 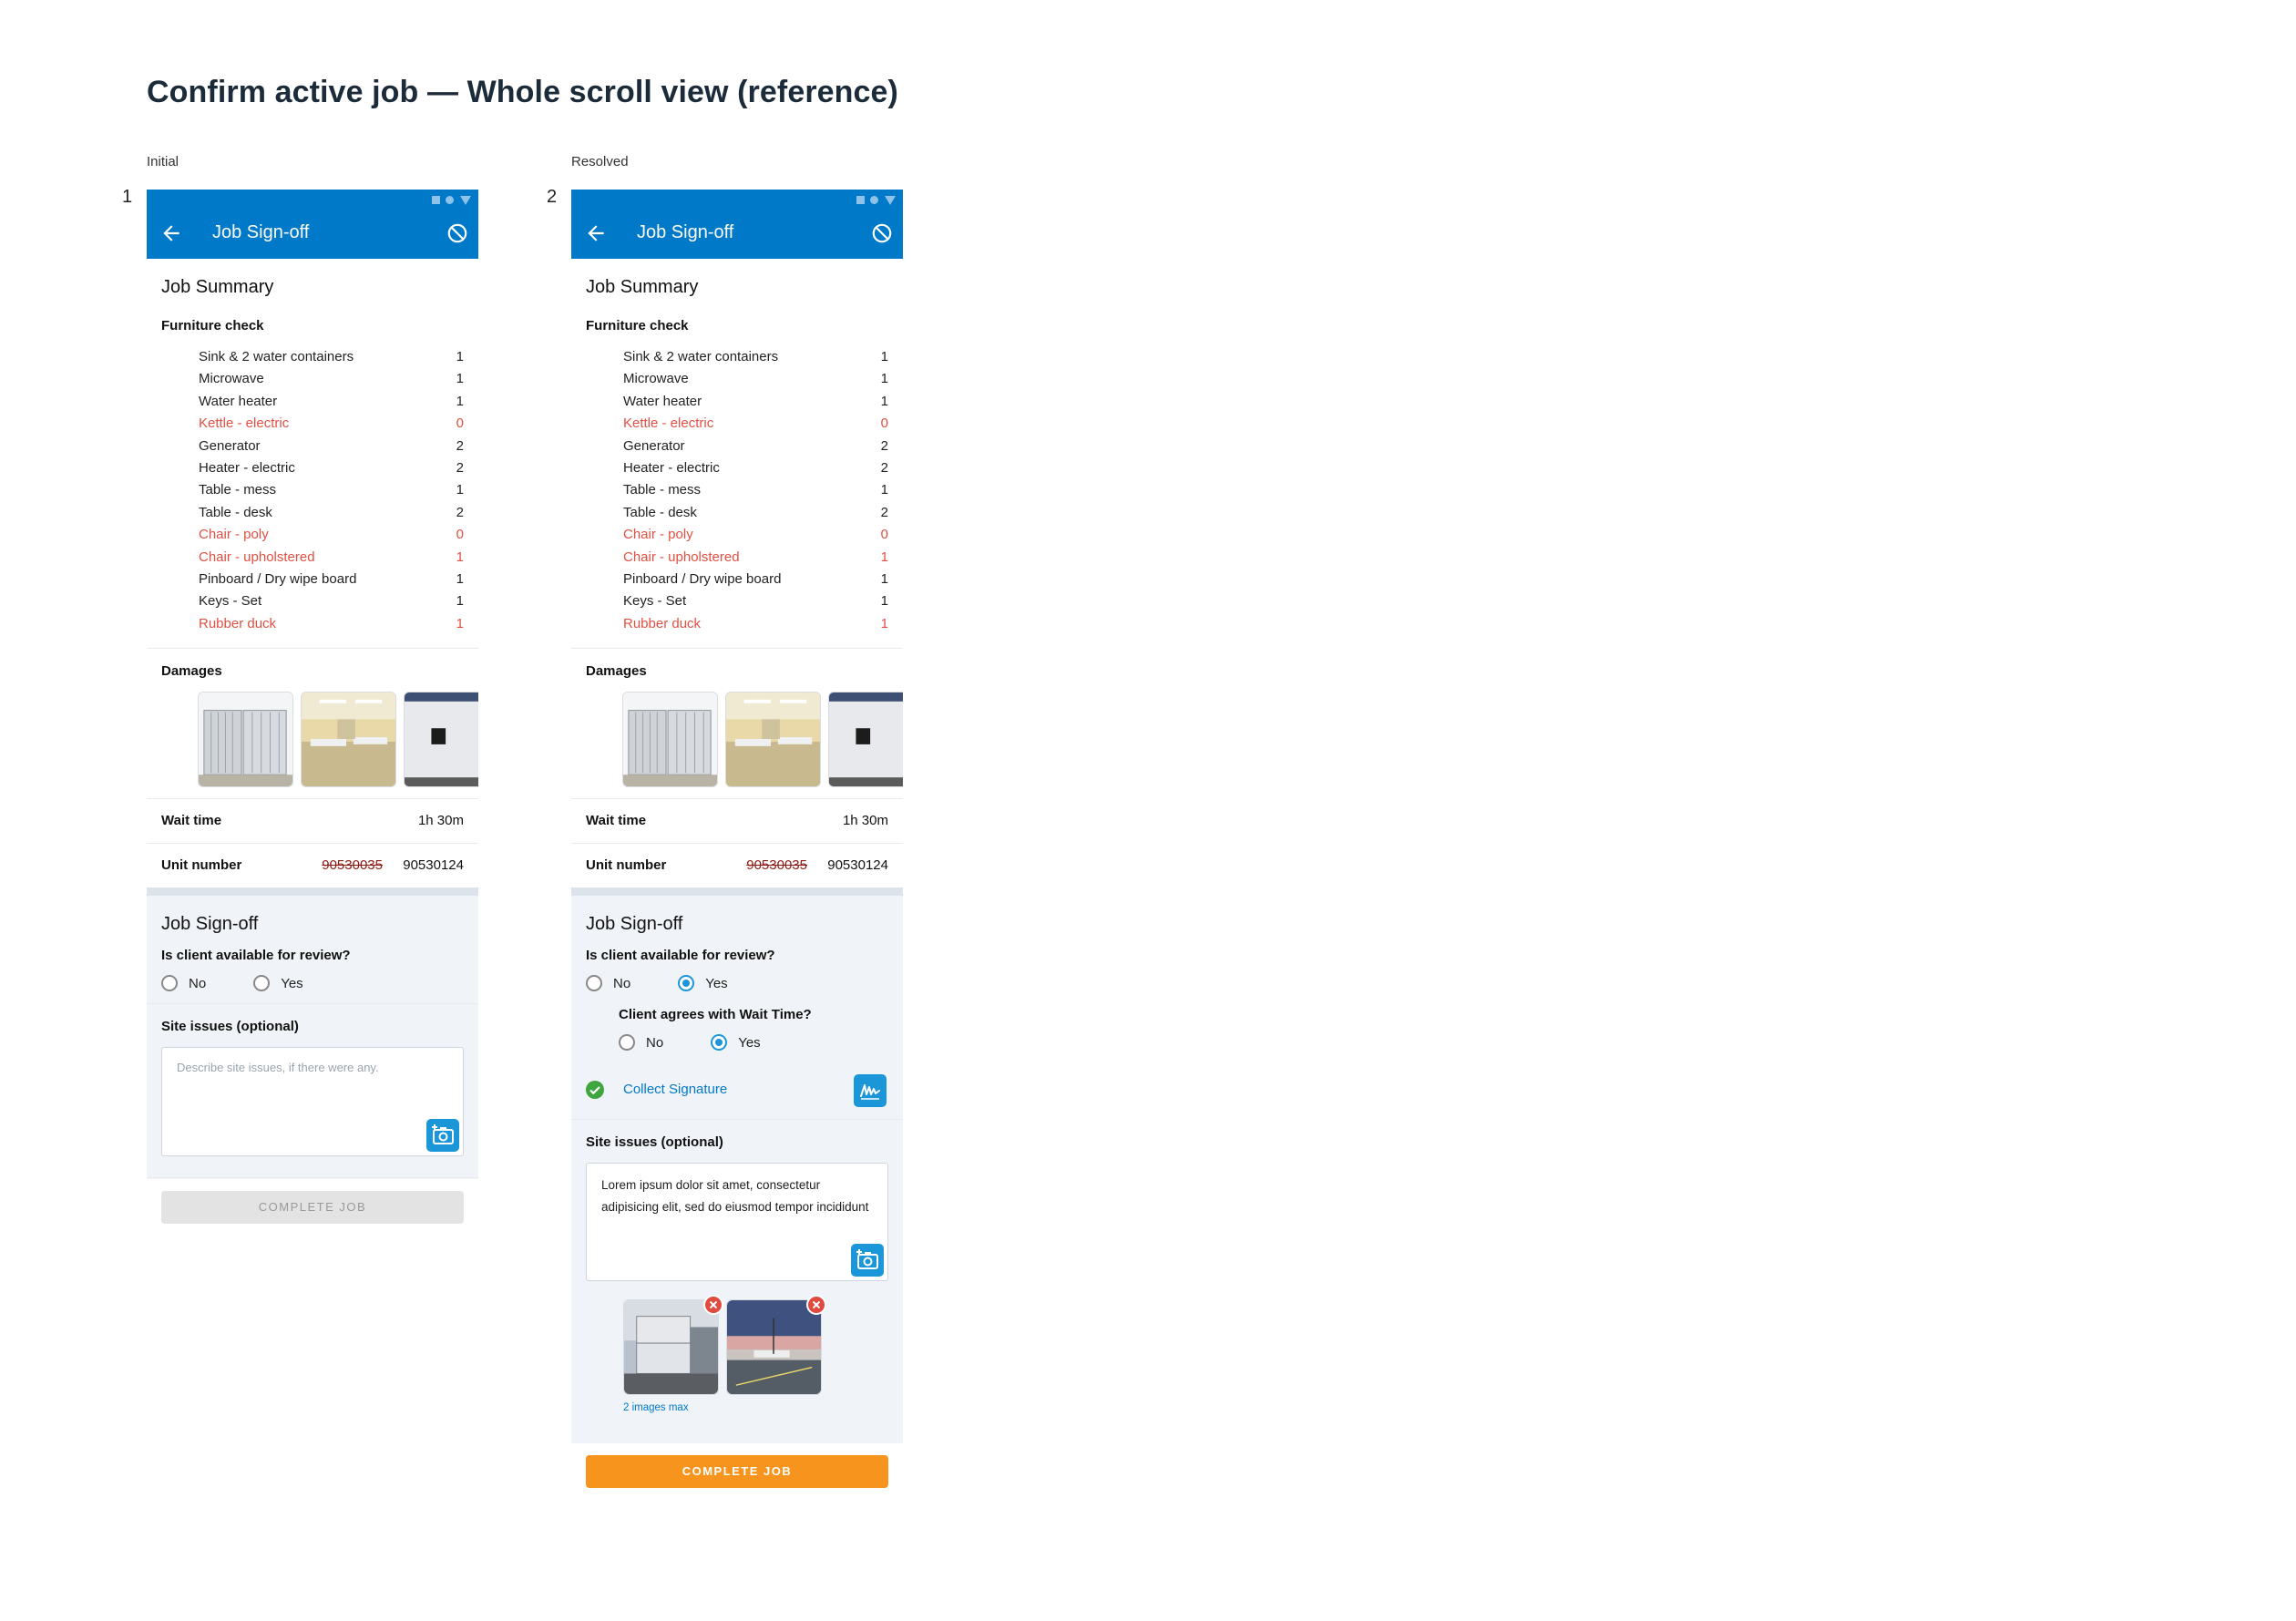 I want to click on radio-label-no: No, so click(x=655, y=1042).